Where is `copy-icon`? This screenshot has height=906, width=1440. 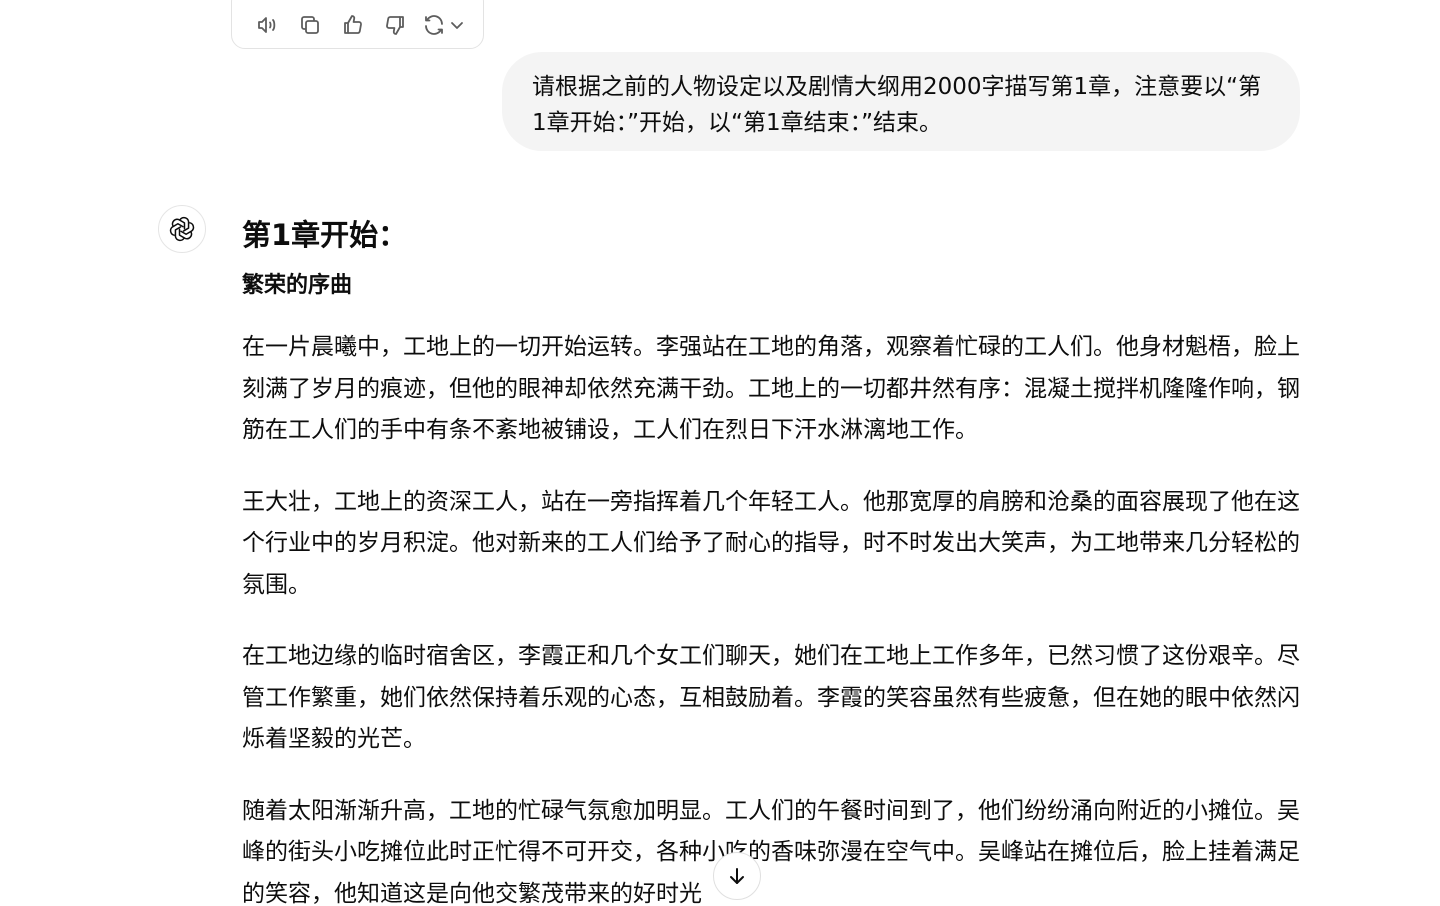
copy-icon is located at coordinates (310, 24).